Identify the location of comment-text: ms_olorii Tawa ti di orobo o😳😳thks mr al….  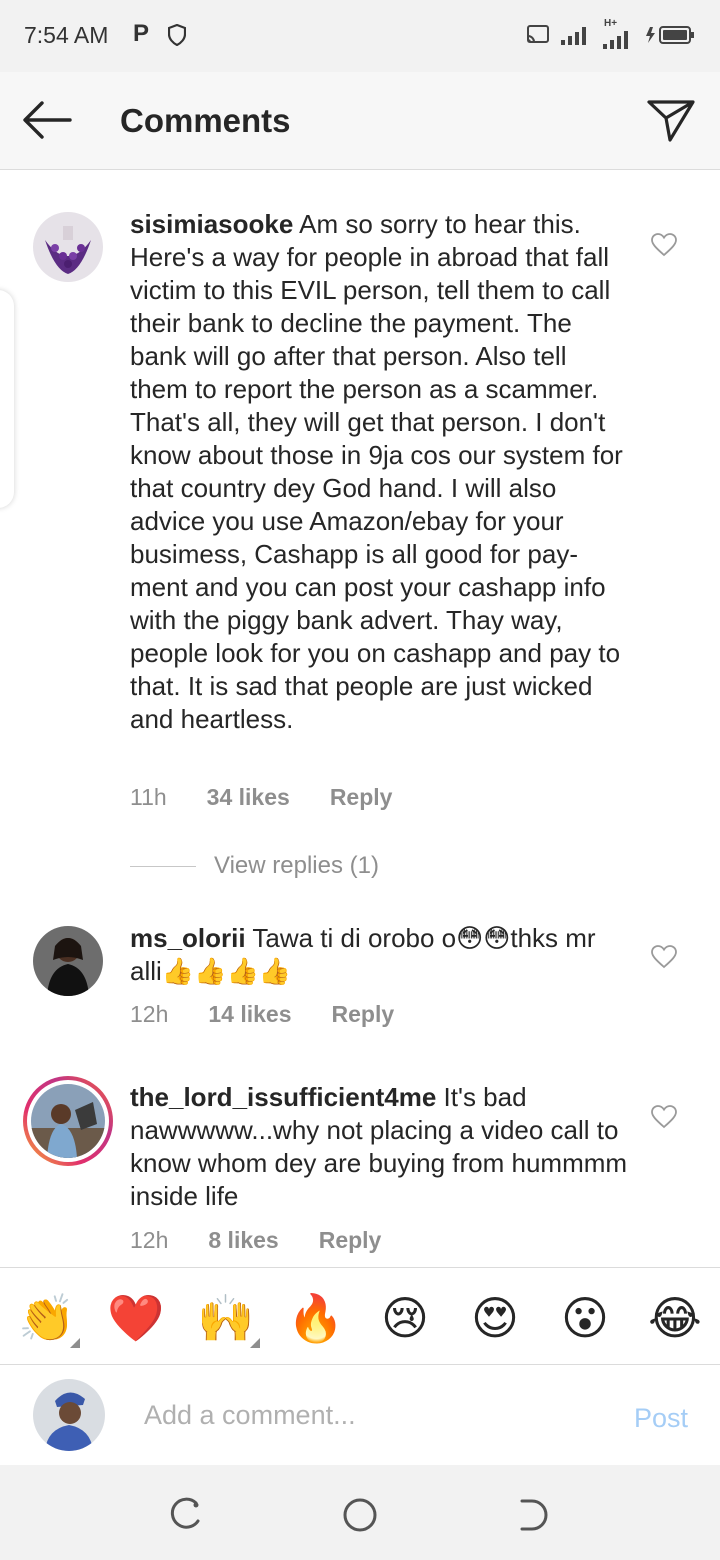
(380, 955).